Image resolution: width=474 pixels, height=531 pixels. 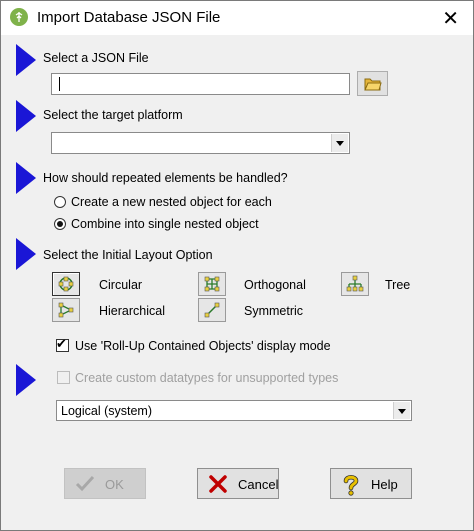 I want to click on rollup-checkbox: ✔, so click(x=62, y=344).